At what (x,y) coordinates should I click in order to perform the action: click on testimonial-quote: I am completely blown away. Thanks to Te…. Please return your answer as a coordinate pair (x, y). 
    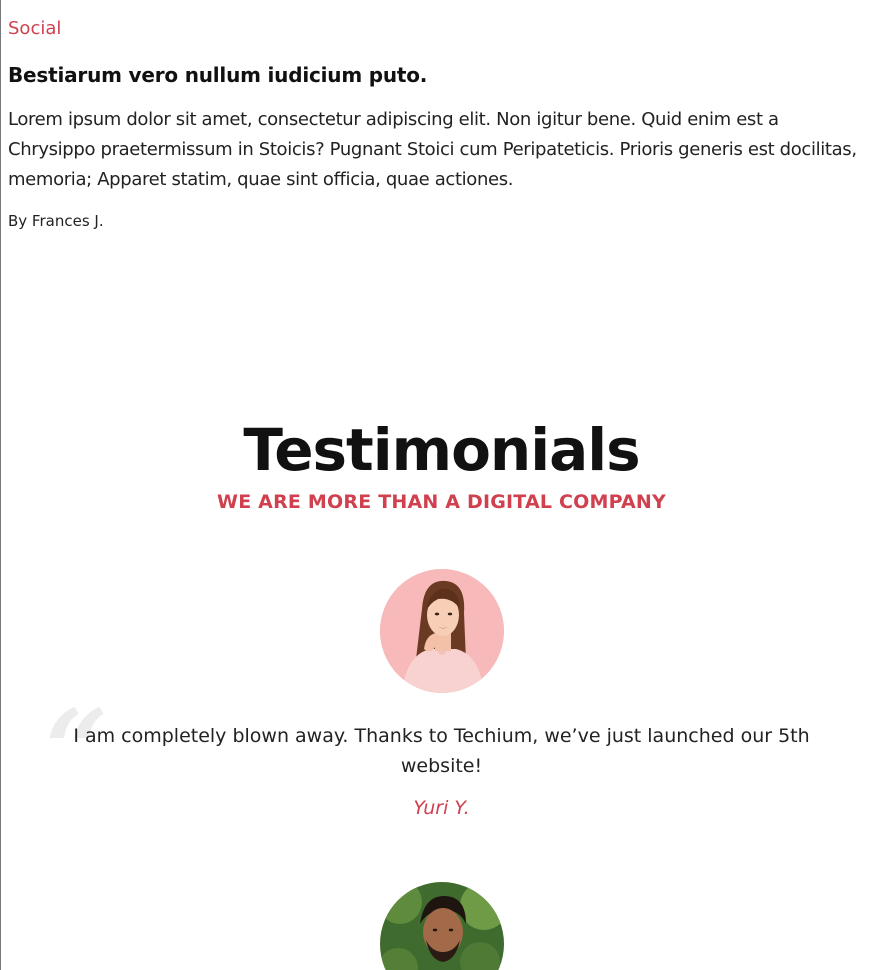
    Looking at the image, I should click on (441, 751).